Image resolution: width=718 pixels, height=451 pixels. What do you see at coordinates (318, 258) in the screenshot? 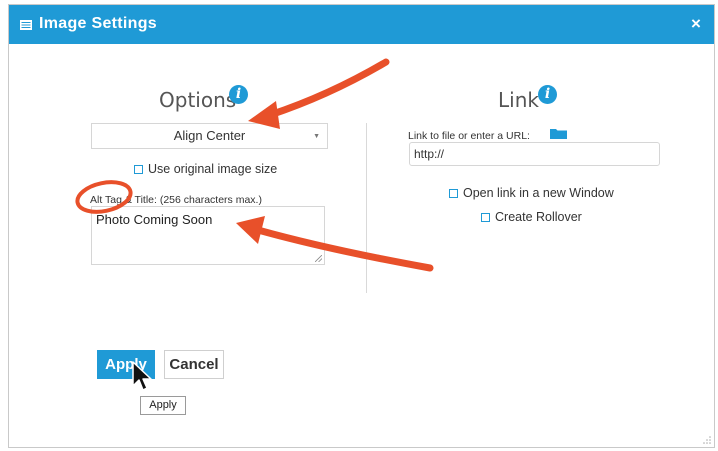
I see `resize-grip-icon` at bounding box center [318, 258].